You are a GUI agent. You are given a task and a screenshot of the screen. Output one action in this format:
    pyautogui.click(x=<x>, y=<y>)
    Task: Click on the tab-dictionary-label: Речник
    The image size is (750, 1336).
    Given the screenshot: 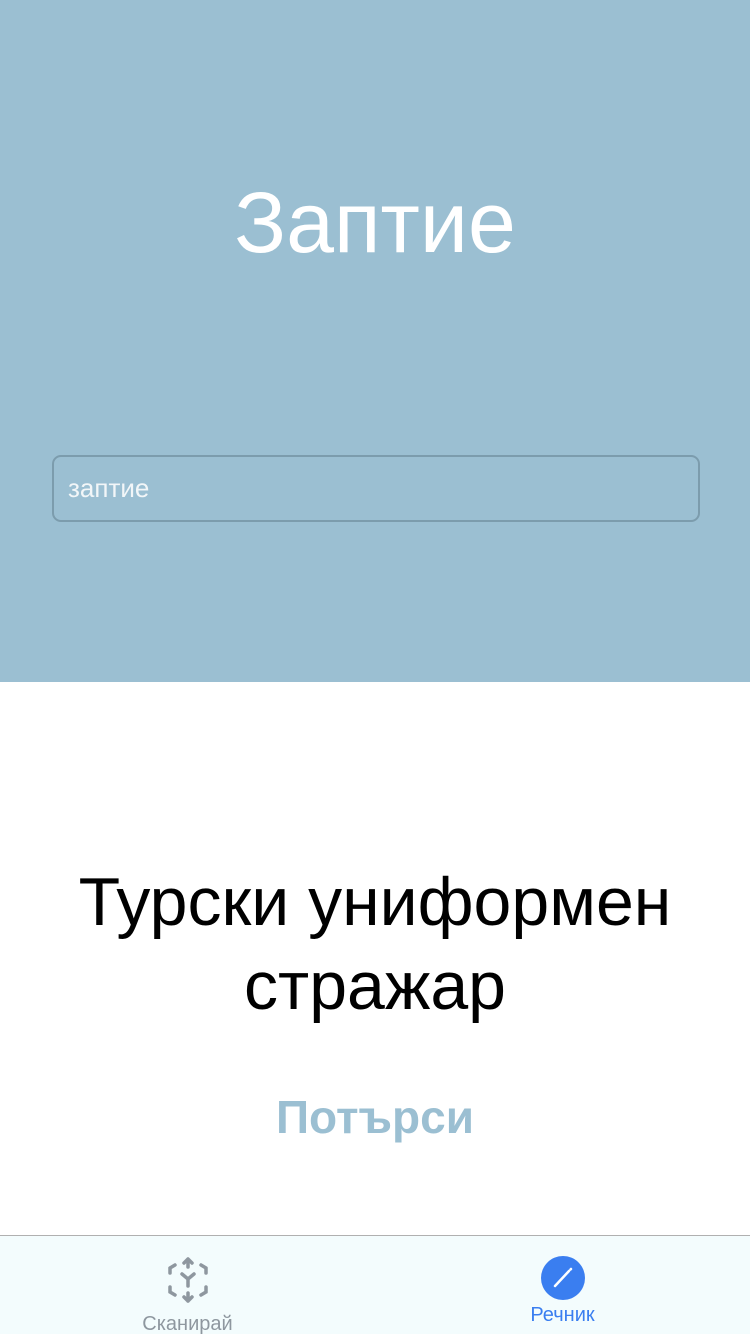 What is the action you would take?
    pyautogui.click(x=562, y=1315)
    